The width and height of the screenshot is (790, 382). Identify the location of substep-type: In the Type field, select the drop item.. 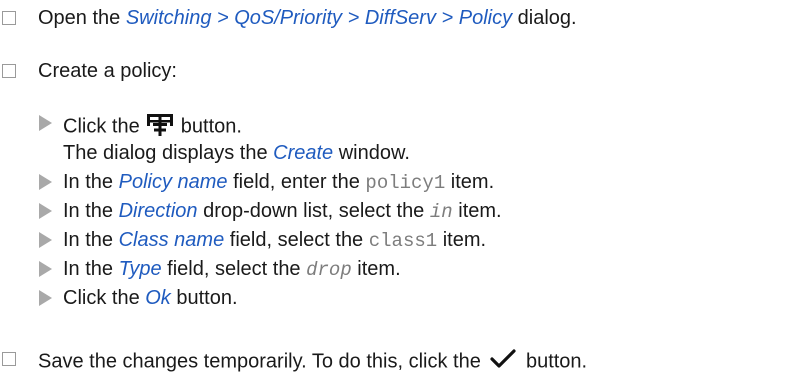
(232, 269).